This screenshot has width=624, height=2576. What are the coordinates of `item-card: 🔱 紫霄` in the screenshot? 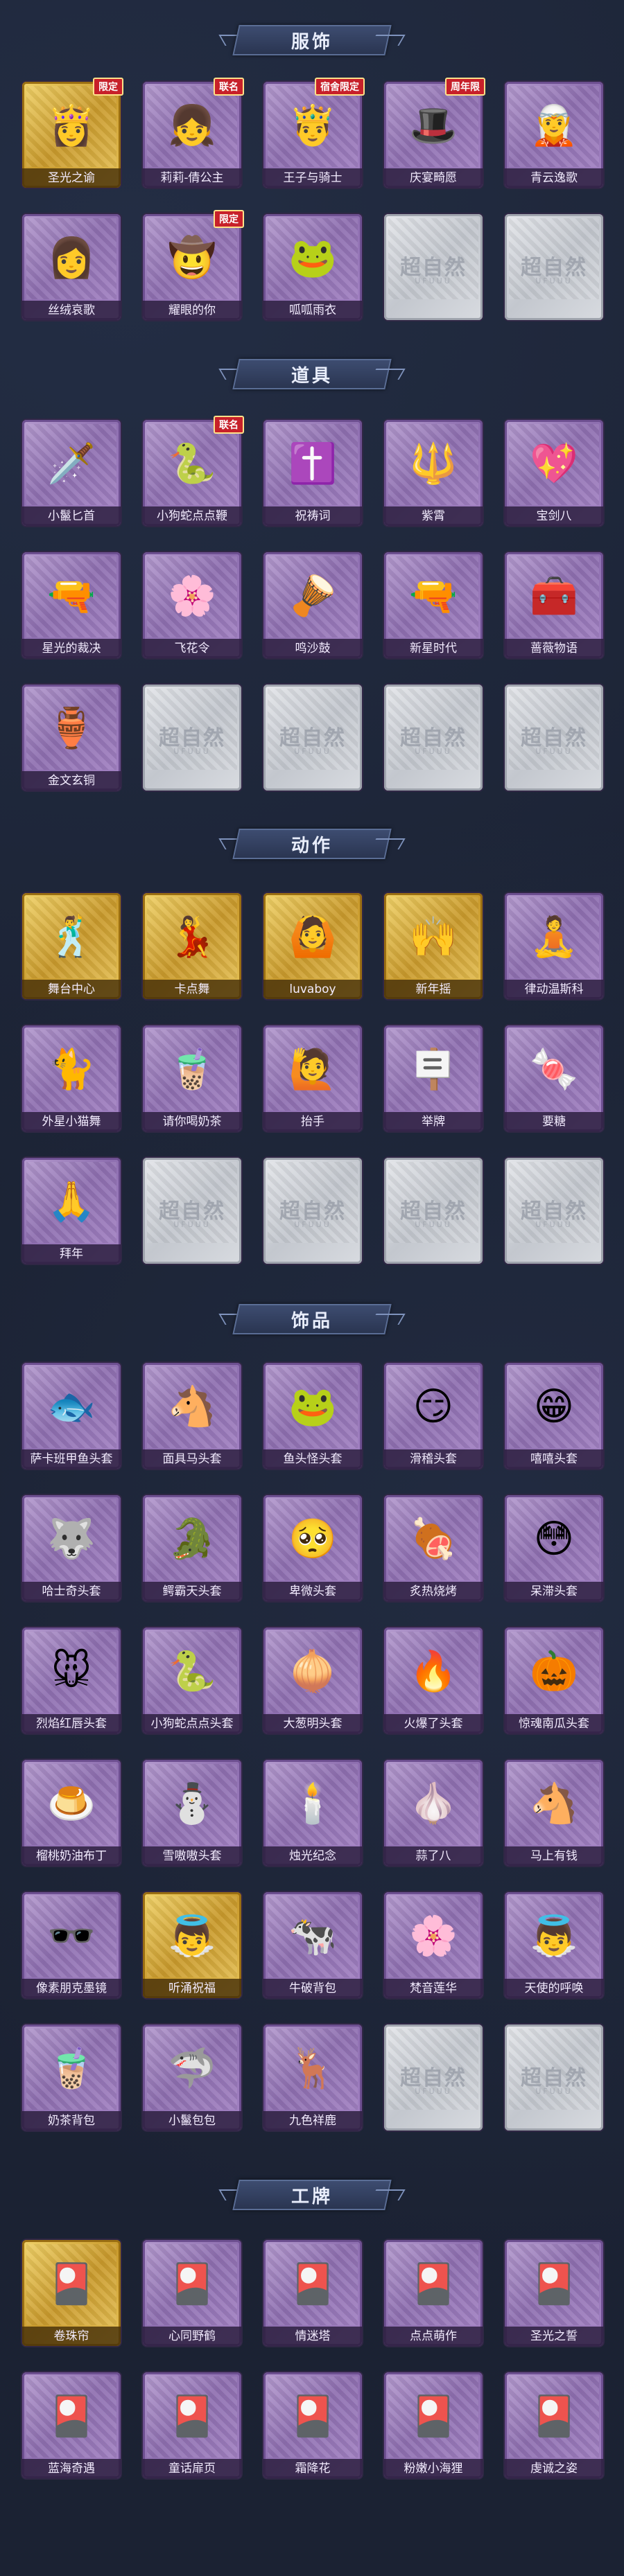 It's located at (434, 473).